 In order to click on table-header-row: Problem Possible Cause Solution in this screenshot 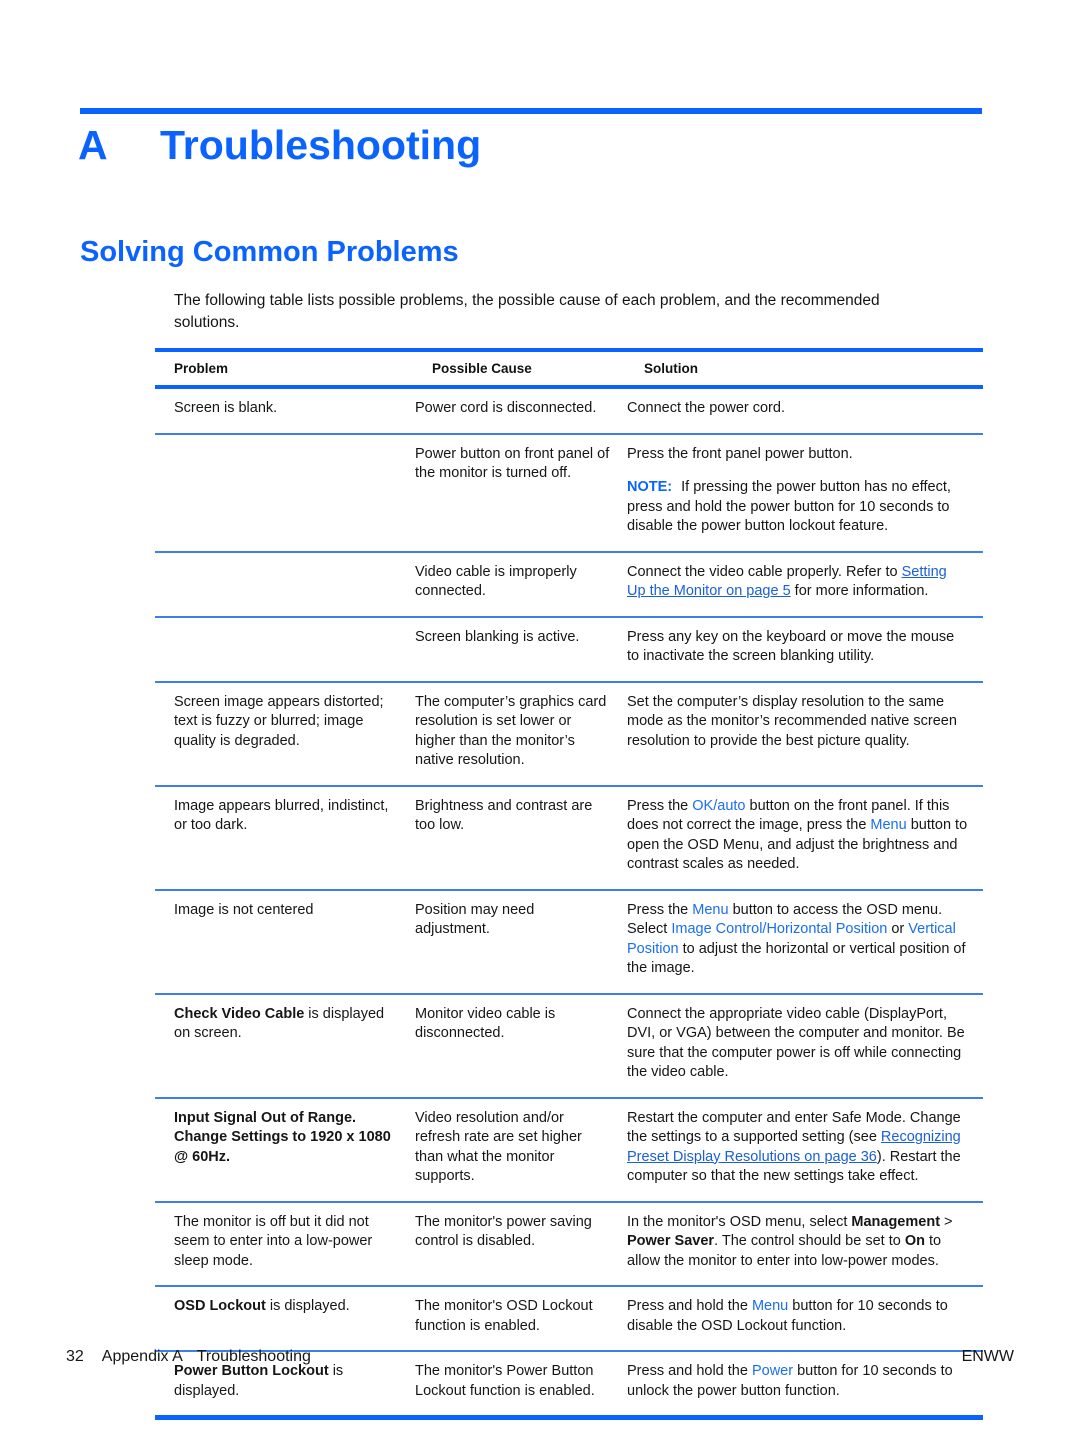, I will do `click(569, 368)`.